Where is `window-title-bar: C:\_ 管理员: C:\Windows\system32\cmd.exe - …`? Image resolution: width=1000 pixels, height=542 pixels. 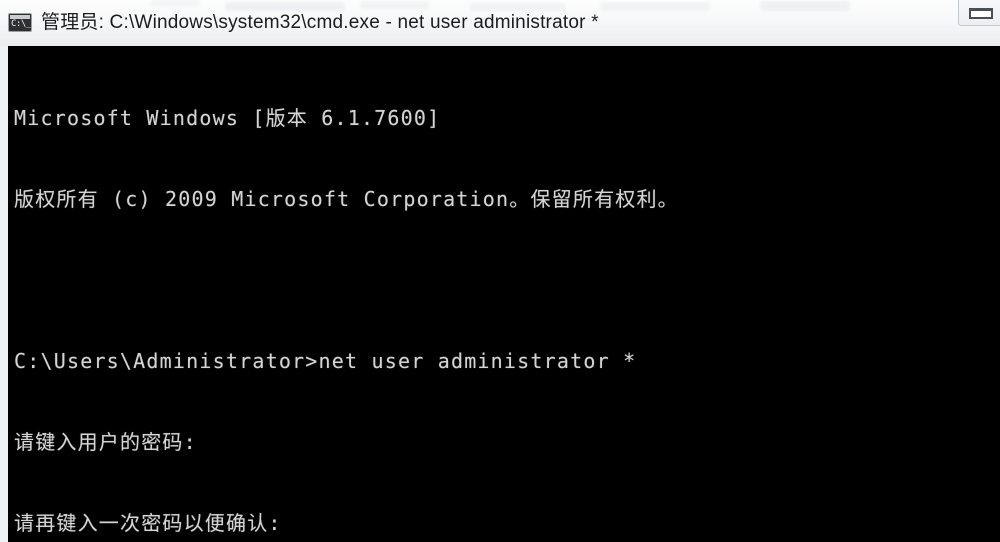 window-title-bar: C:\_ 管理员: C:\Windows\system32\cmd.exe - … is located at coordinates (500, 23).